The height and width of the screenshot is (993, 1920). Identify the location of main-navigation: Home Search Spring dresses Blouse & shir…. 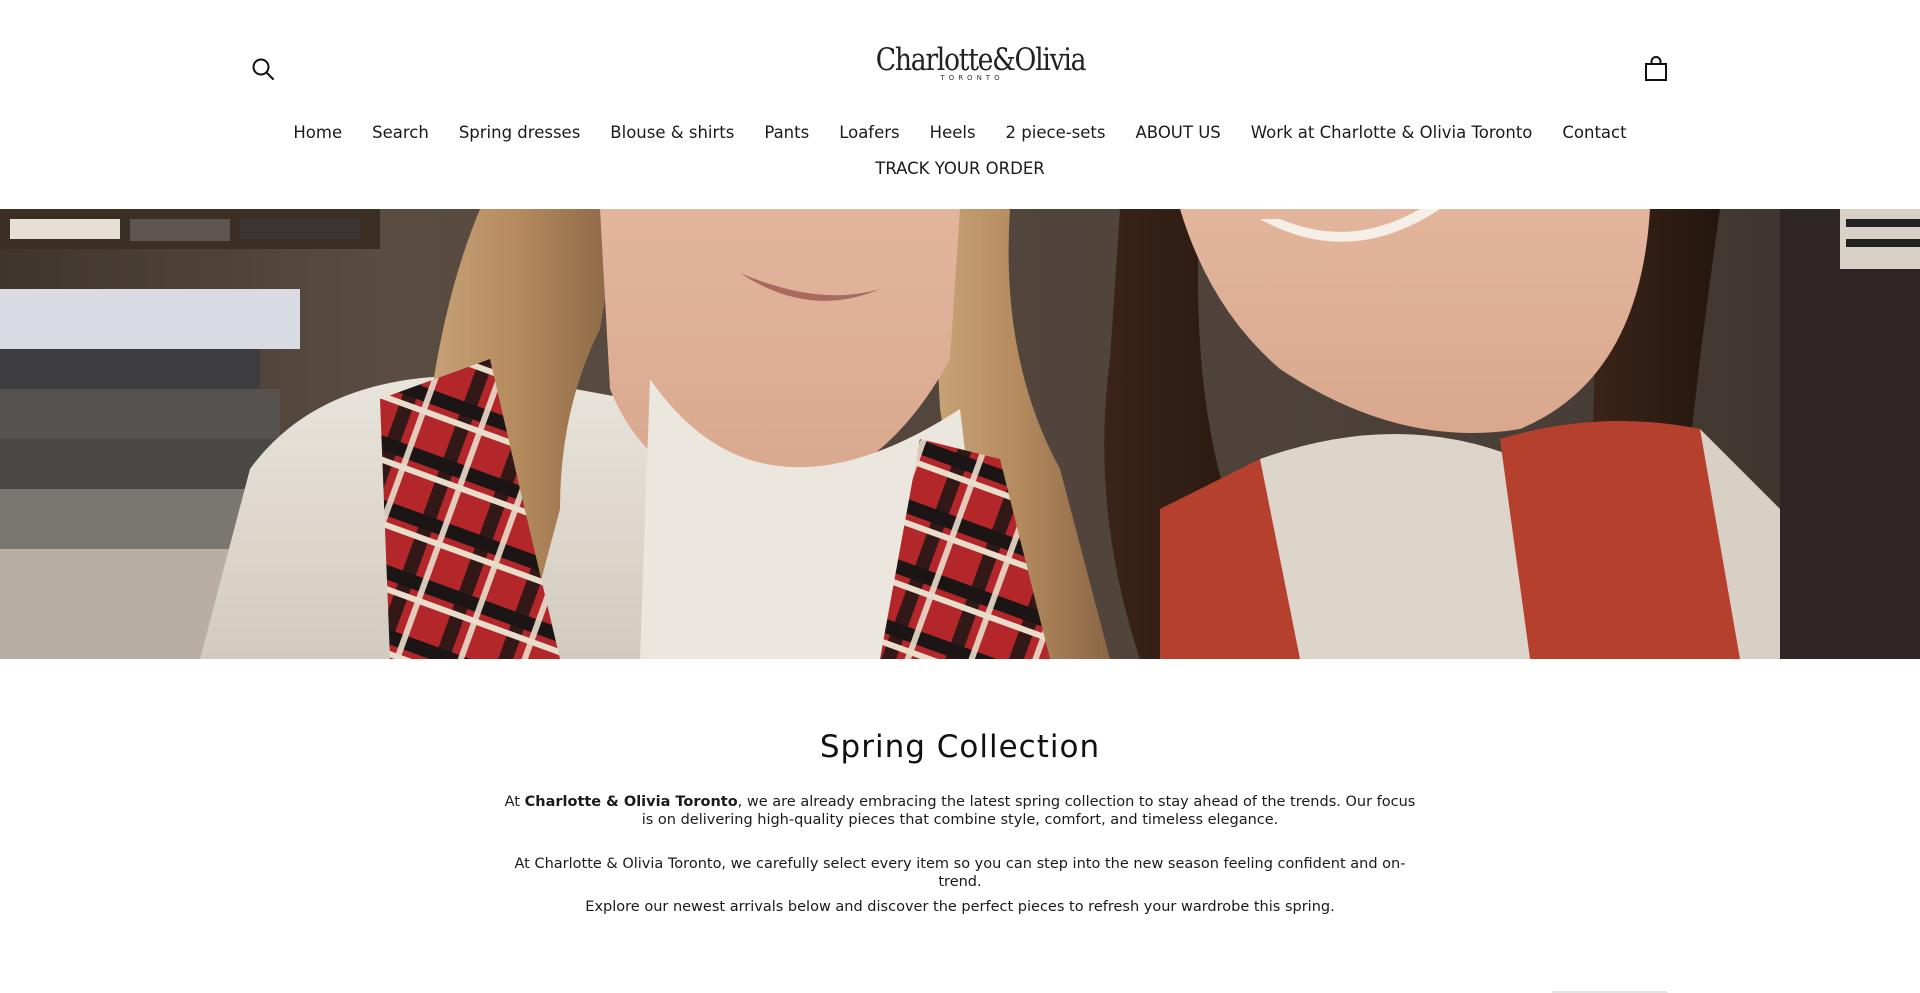
(960, 151).